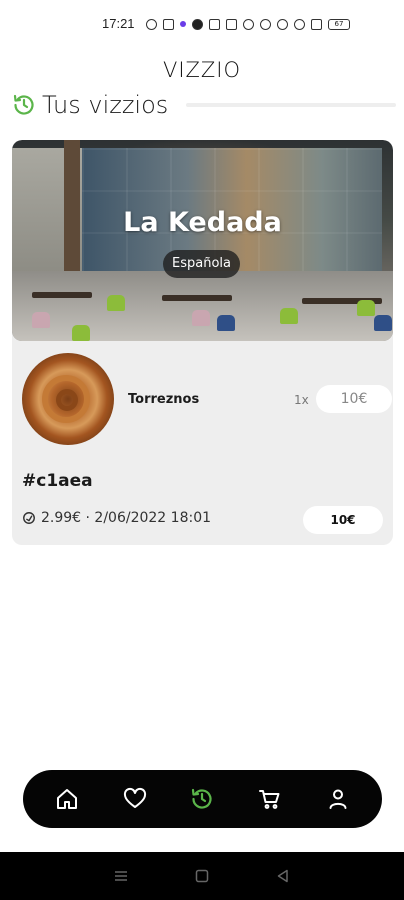 The image size is (404, 900). I want to click on order-total: 10€, so click(343, 520).